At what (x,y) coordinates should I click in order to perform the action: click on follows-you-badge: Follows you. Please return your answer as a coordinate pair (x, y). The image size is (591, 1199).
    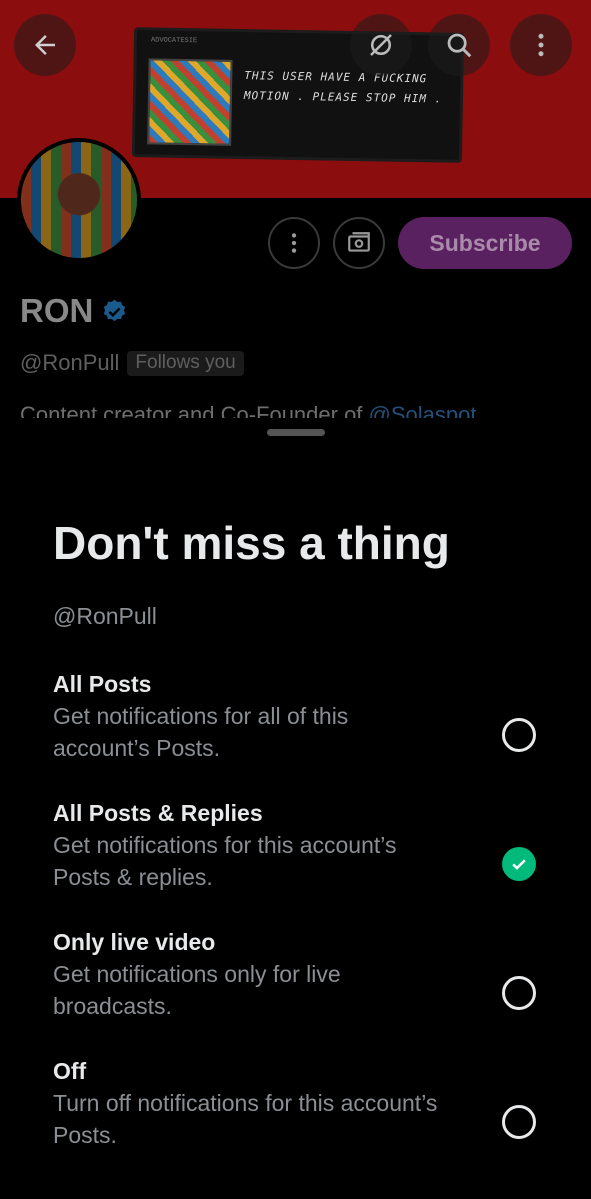
    Looking at the image, I should click on (185, 363).